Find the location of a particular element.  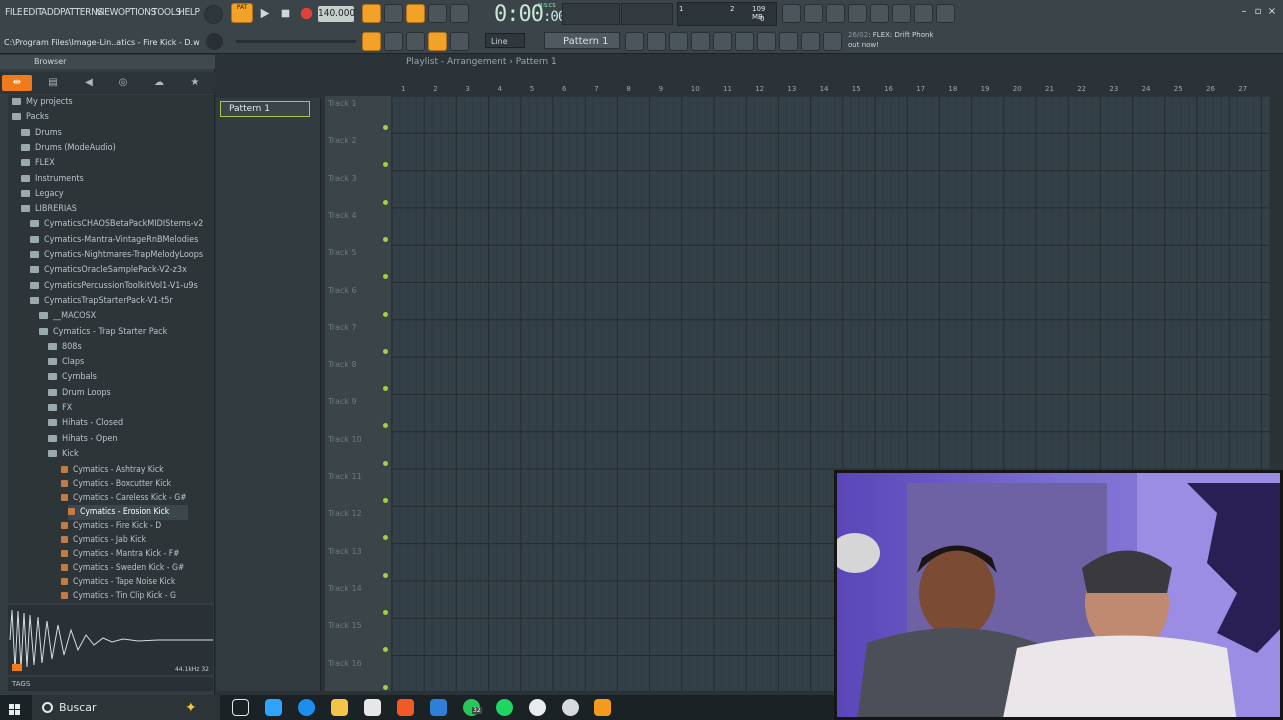

close-icon: × is located at coordinates (1272, 12).